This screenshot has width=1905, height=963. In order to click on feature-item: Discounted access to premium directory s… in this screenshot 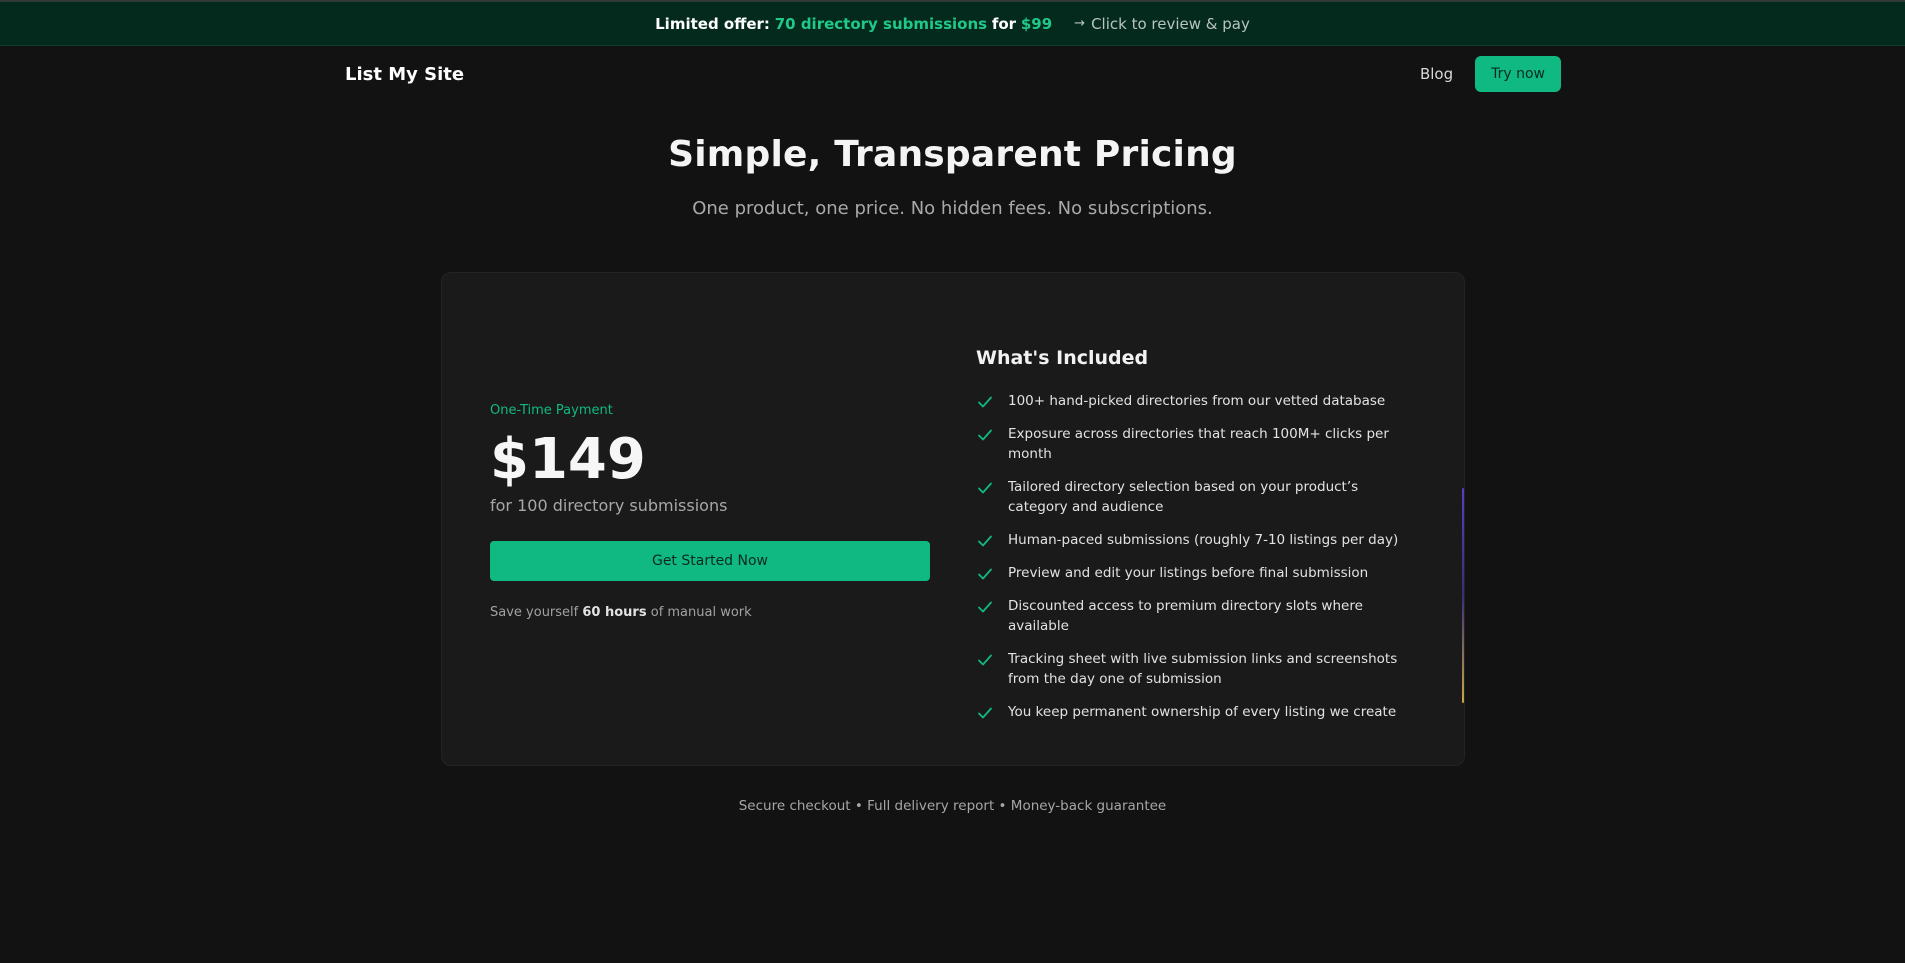, I will do `click(1196, 616)`.